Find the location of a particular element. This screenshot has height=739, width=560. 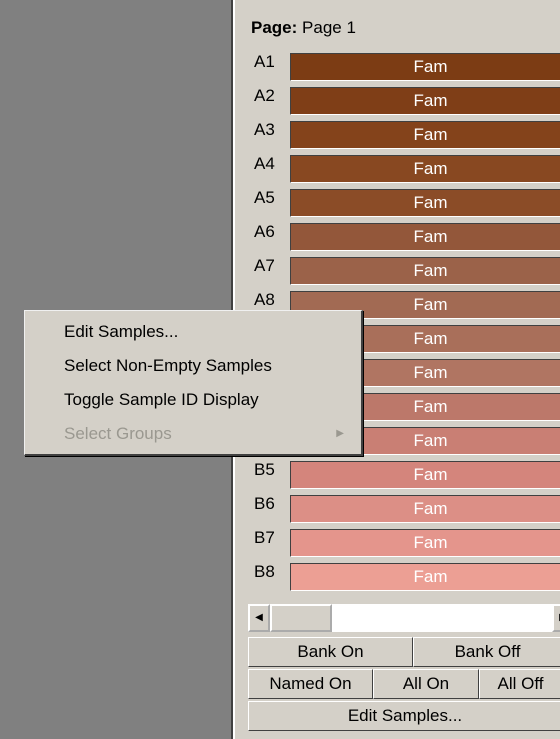

sample-row: B5 Fam is located at coordinates (404, 473).